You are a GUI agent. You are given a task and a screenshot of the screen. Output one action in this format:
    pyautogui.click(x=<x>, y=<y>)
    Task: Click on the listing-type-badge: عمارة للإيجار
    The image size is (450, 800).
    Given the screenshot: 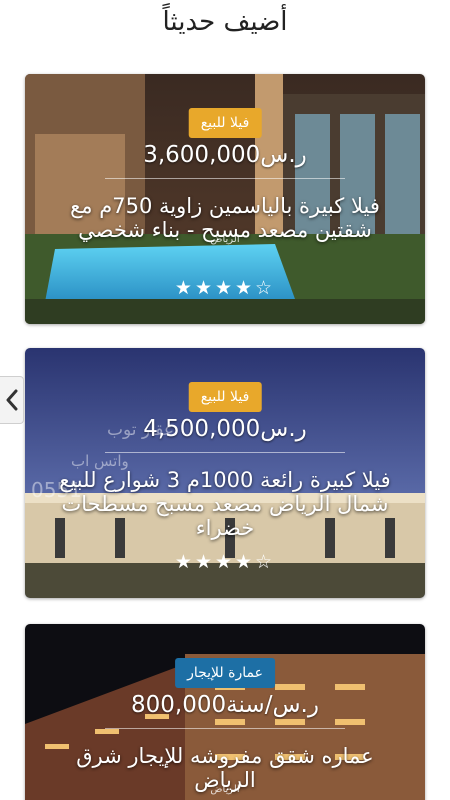 What is the action you would take?
    pyautogui.click(x=225, y=673)
    